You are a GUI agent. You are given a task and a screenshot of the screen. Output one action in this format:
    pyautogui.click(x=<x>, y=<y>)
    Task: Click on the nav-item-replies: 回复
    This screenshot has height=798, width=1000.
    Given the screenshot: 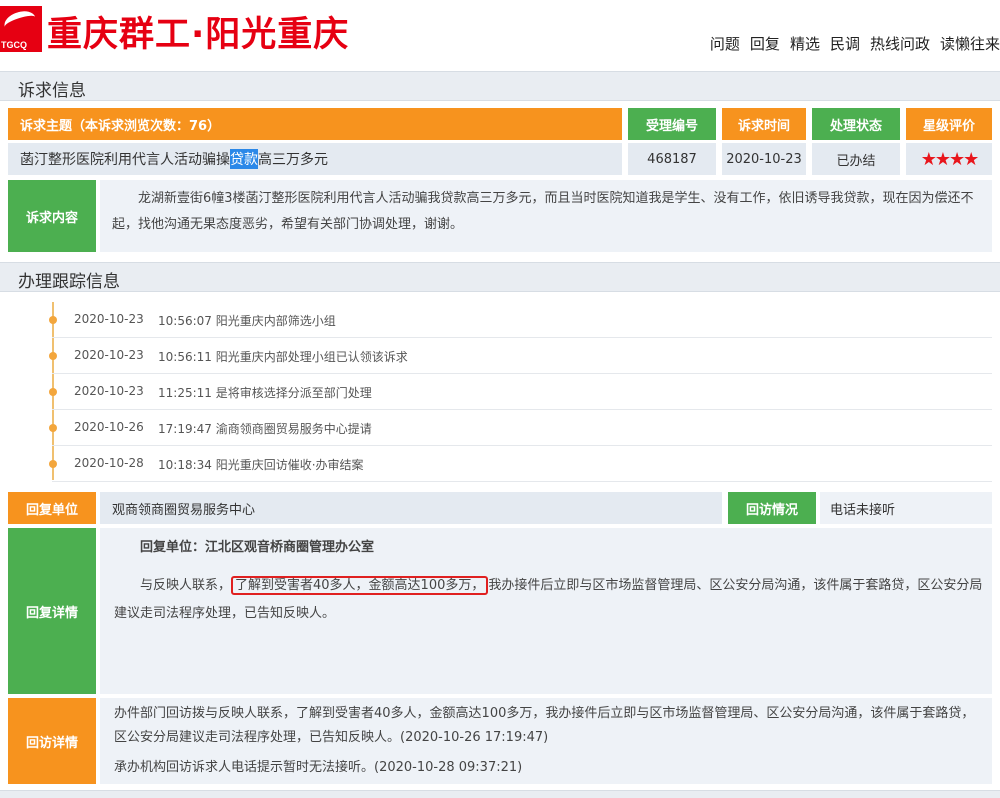 What is the action you would take?
    pyautogui.click(x=765, y=45)
    